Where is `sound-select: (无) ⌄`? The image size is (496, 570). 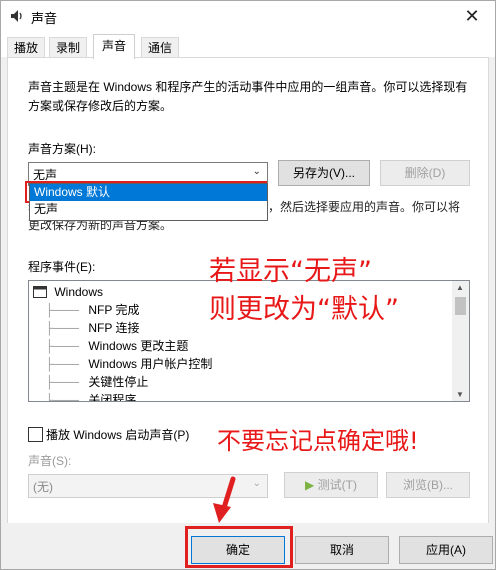 sound-select: (无) ⌄ is located at coordinates (148, 486).